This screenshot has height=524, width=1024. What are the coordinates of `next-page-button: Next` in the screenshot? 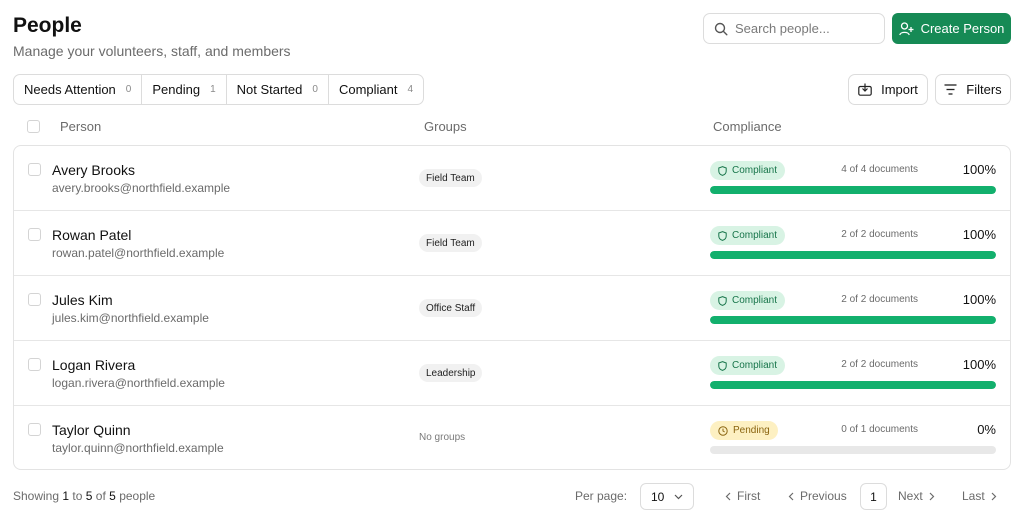 It's located at (916, 496).